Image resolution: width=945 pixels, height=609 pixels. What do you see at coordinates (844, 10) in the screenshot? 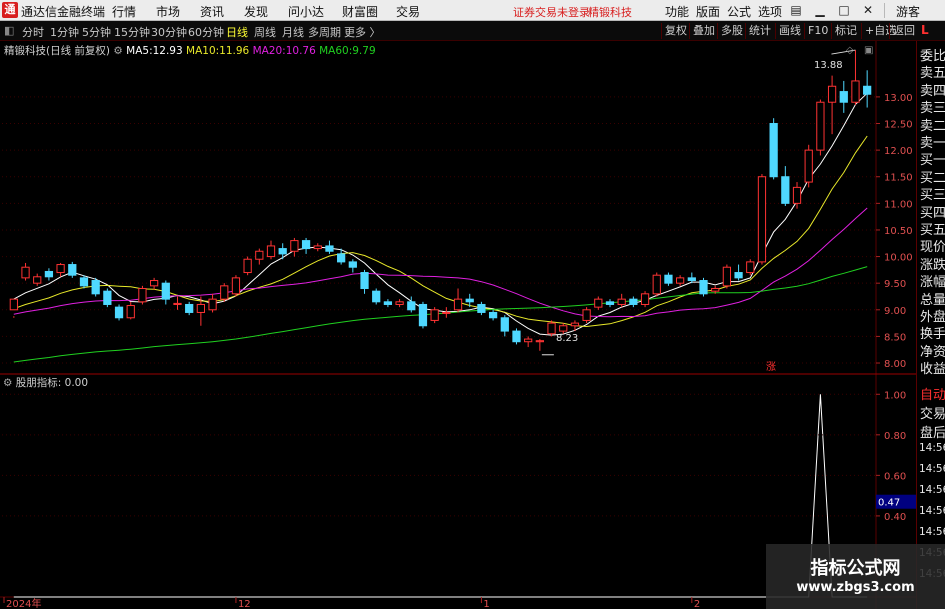
I see `maximize-icon: □` at bounding box center [844, 10].